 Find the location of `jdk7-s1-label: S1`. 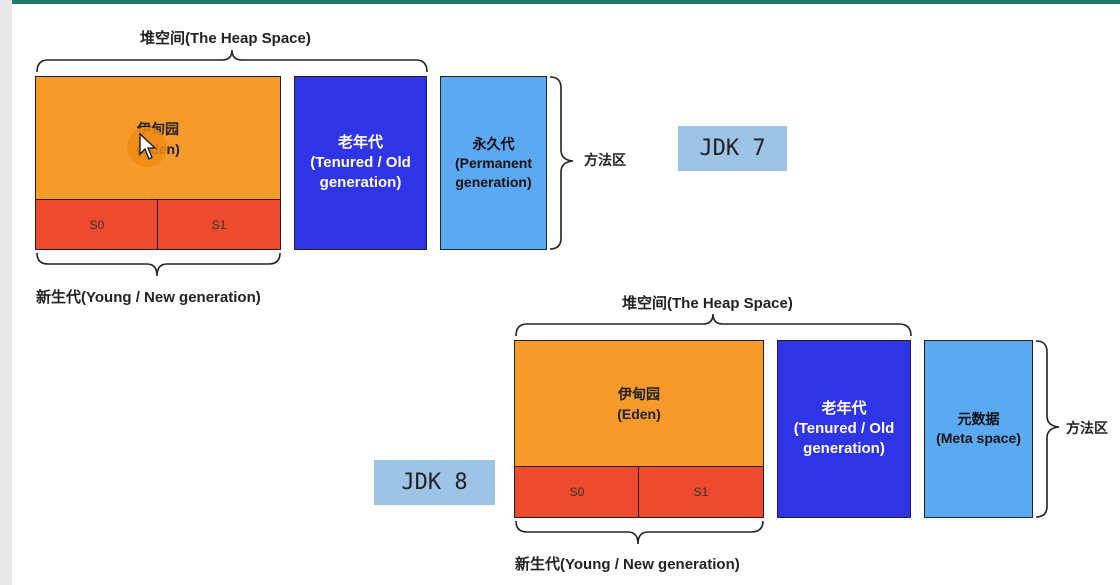

jdk7-s1-label: S1 is located at coordinates (219, 224).